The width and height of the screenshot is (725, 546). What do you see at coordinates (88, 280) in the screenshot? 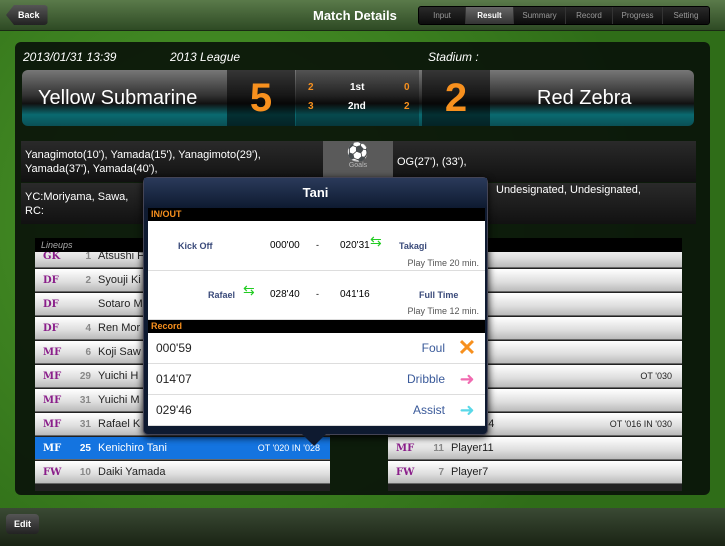
I see `player-num: 2` at bounding box center [88, 280].